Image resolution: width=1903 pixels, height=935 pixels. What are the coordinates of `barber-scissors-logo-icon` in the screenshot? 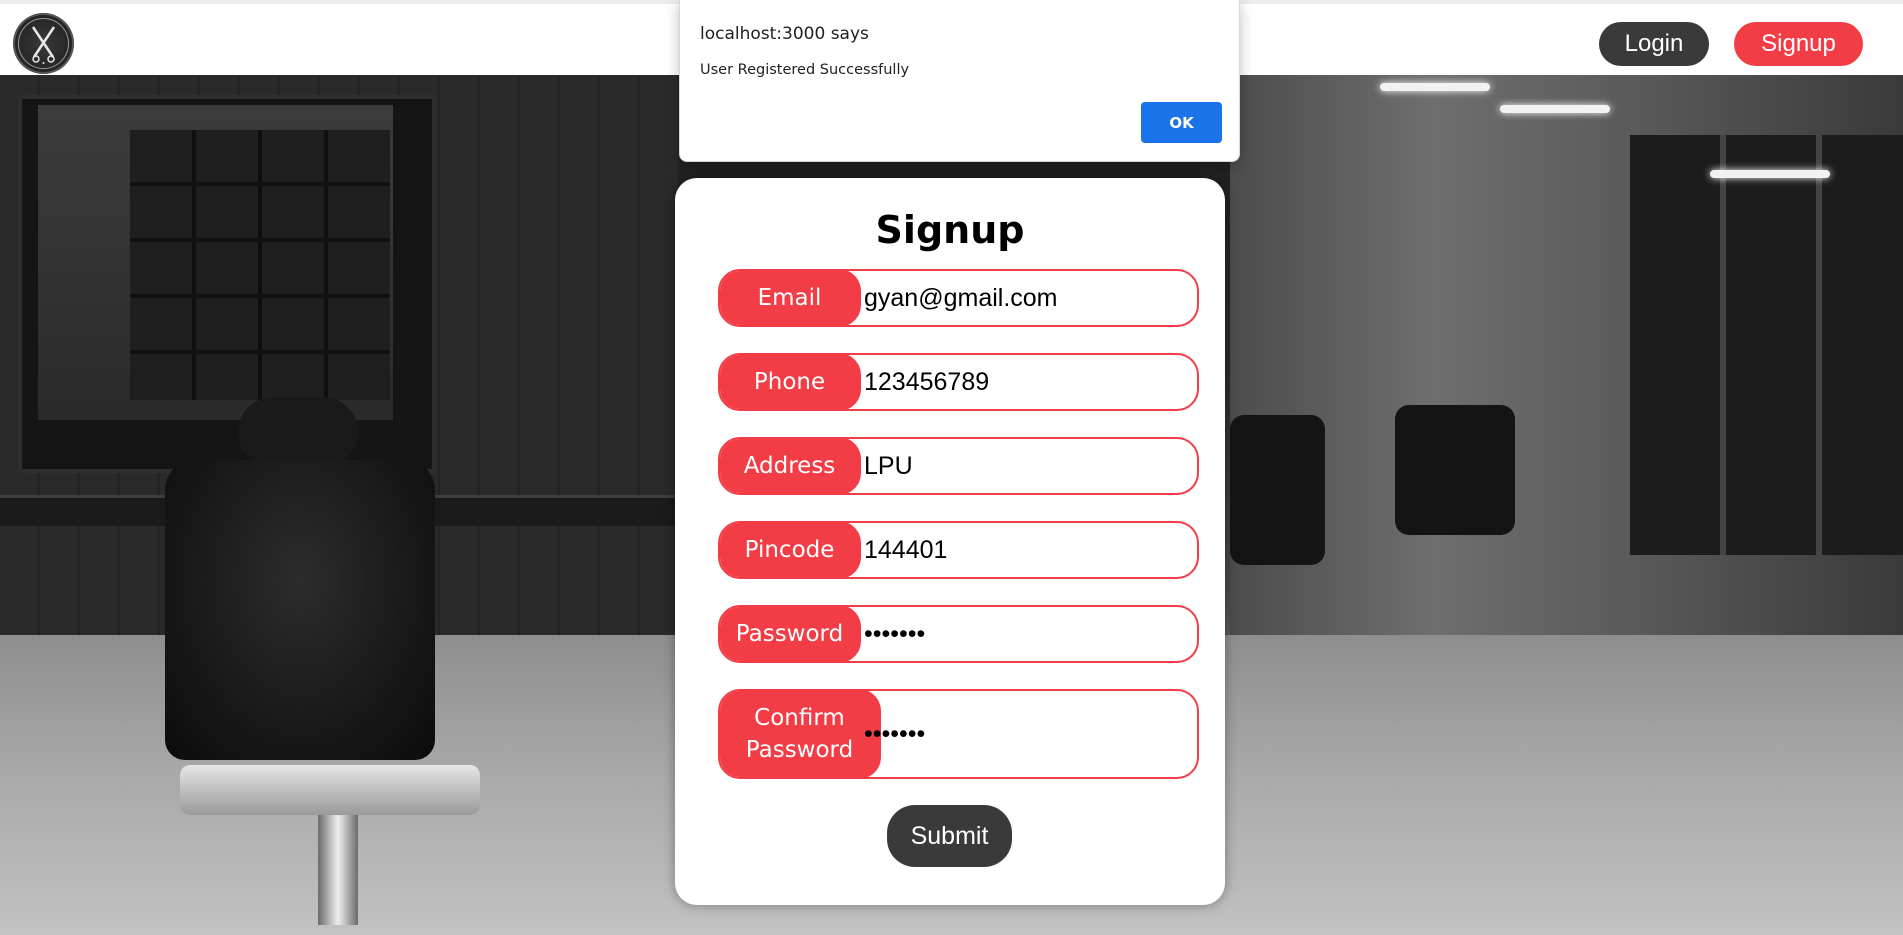 It's located at (43, 43).